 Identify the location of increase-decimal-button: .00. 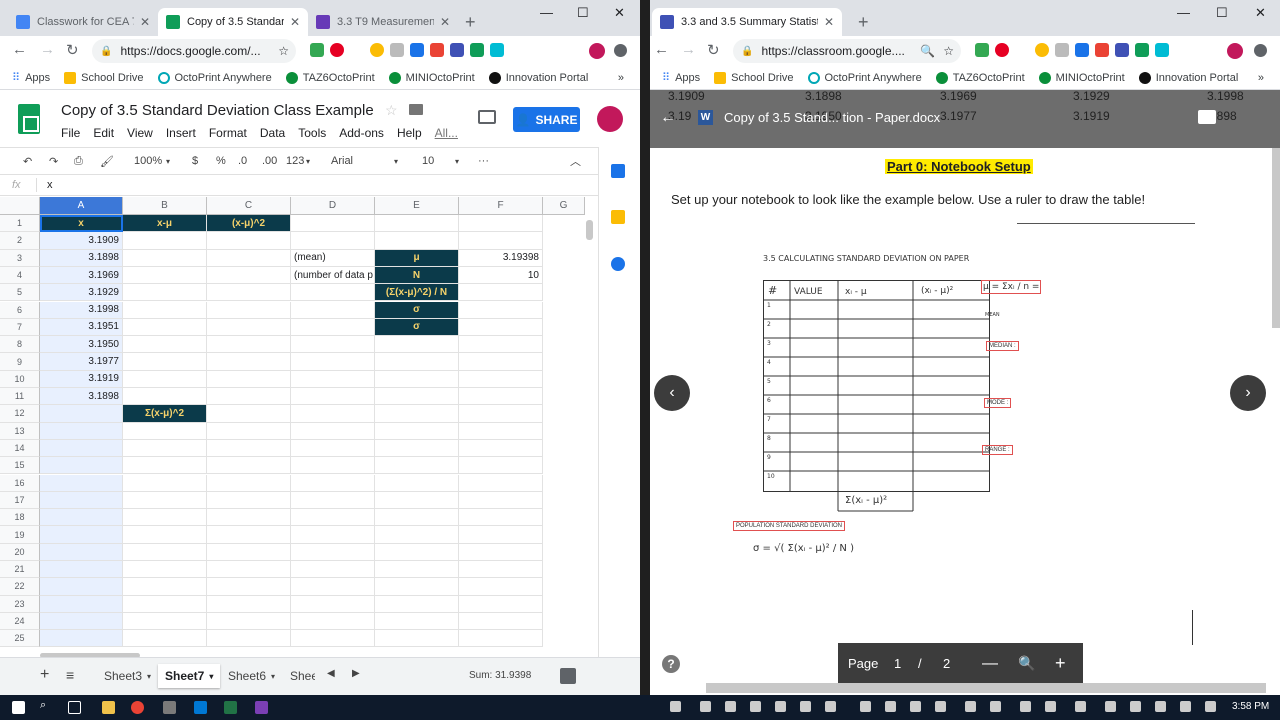
(269, 161).